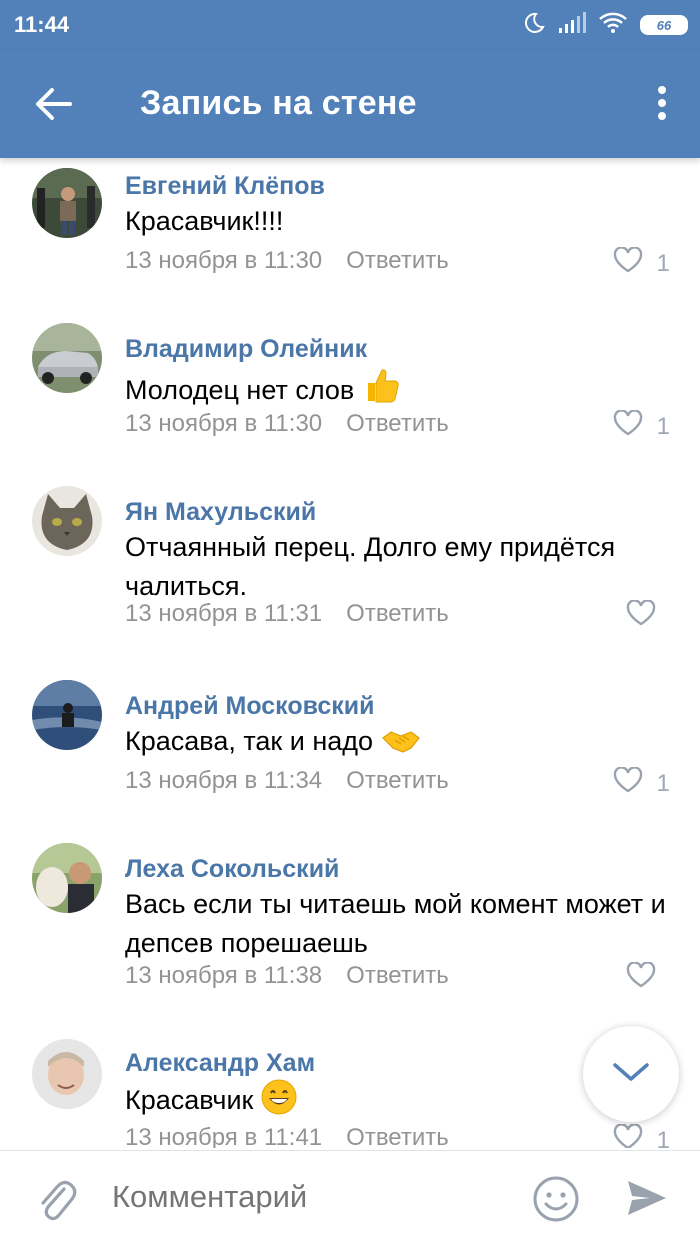 The height and width of the screenshot is (1244, 700). I want to click on comment-meta: 13 ноября в 11:34 Ответить, so click(287, 781).